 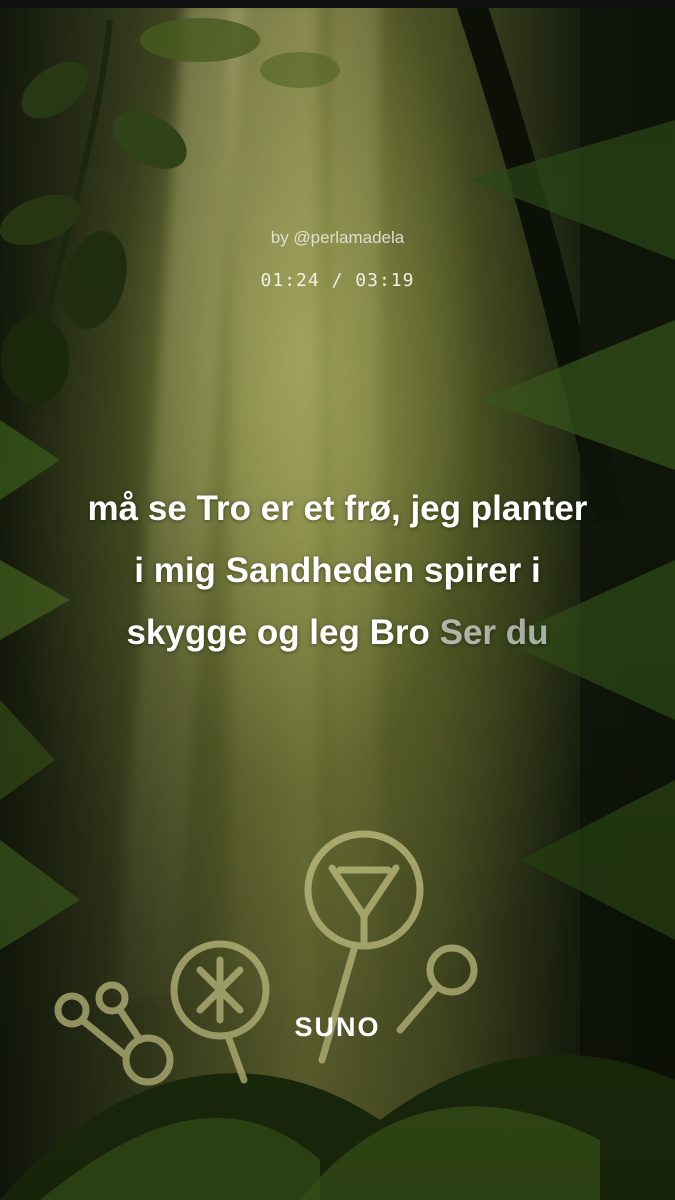 What do you see at coordinates (337, 1027) in the screenshot?
I see `suno-logo: SUNO` at bounding box center [337, 1027].